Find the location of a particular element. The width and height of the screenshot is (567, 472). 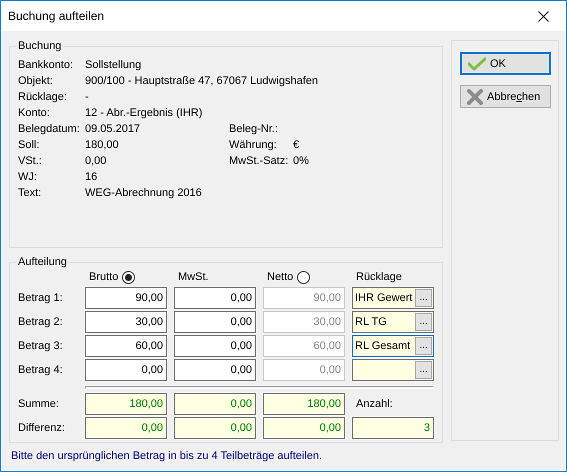

amount-field: 60,00 is located at coordinates (126, 346).